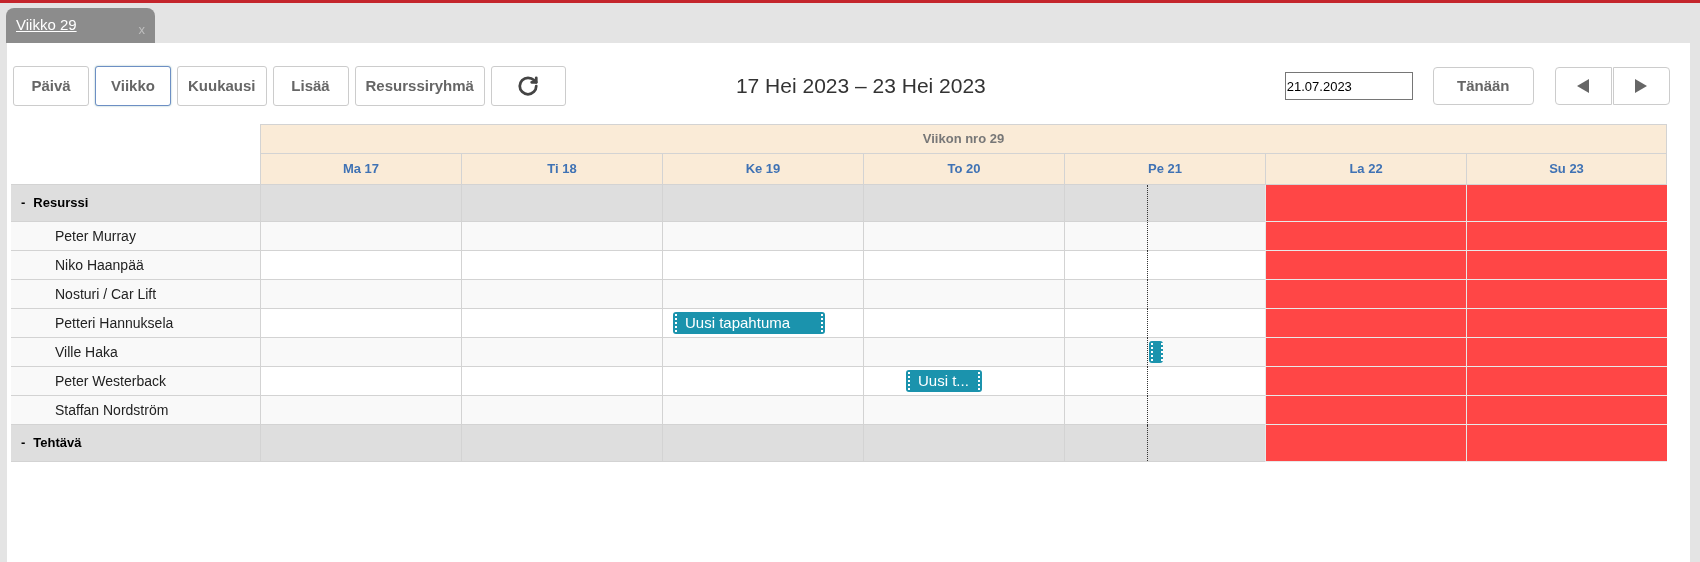 The image size is (1700, 562). Describe the element at coordinates (561, 169) in the screenshot. I see `day-header: Ti 18` at that location.